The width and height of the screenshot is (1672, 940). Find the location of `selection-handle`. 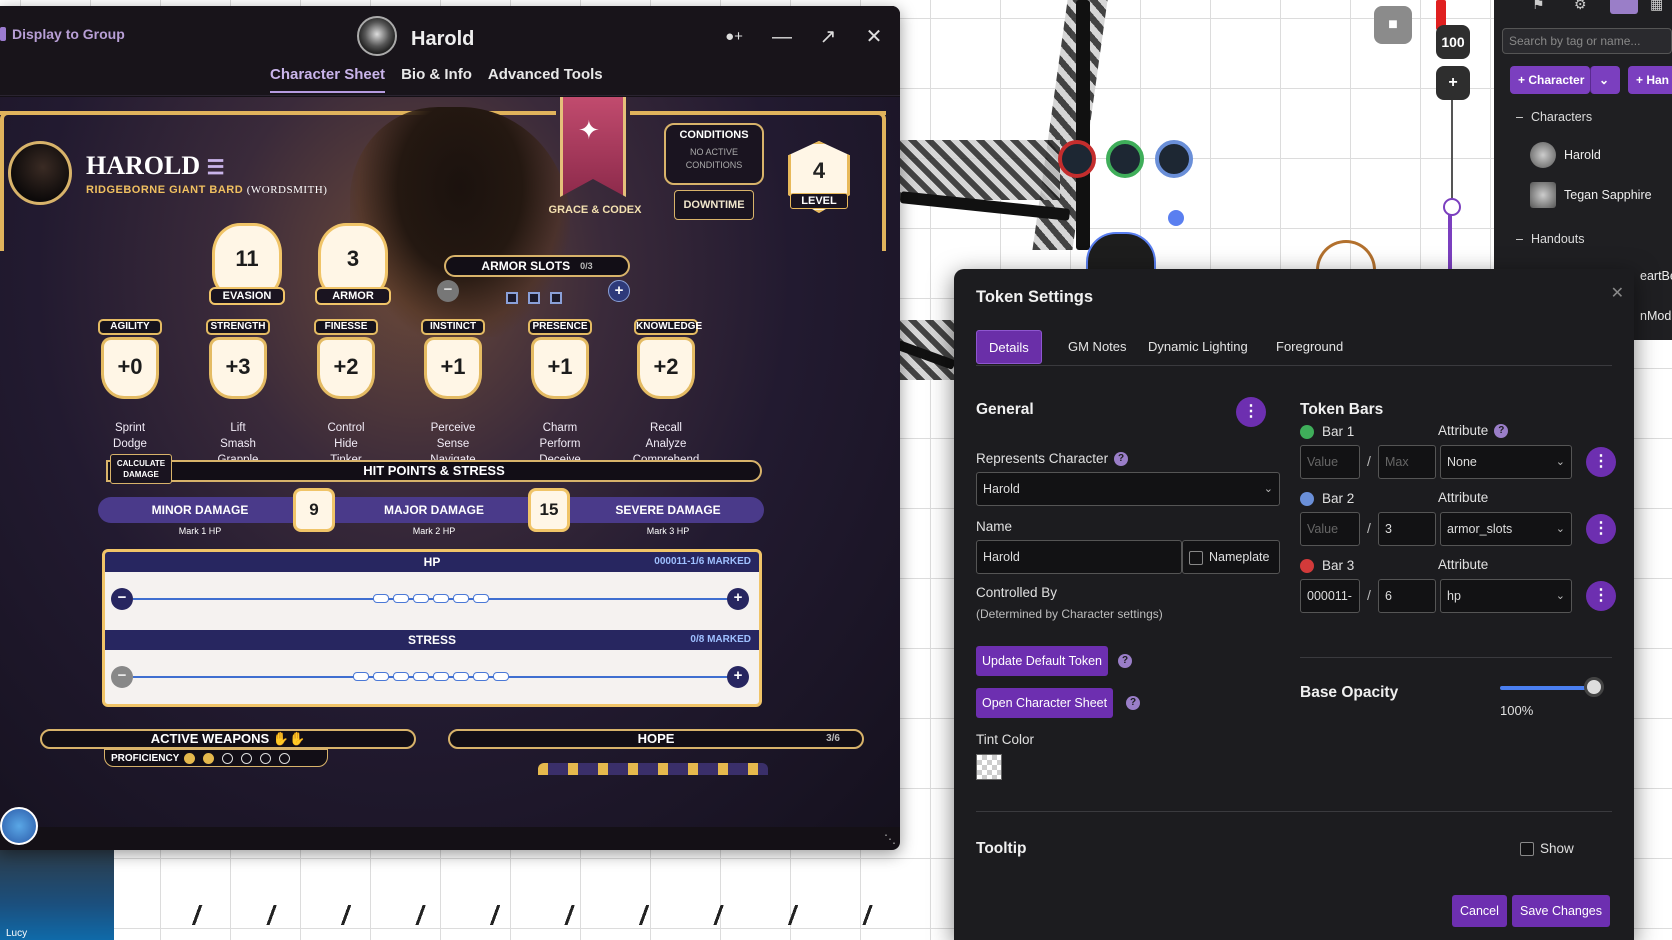

selection-handle is located at coordinates (1176, 218).